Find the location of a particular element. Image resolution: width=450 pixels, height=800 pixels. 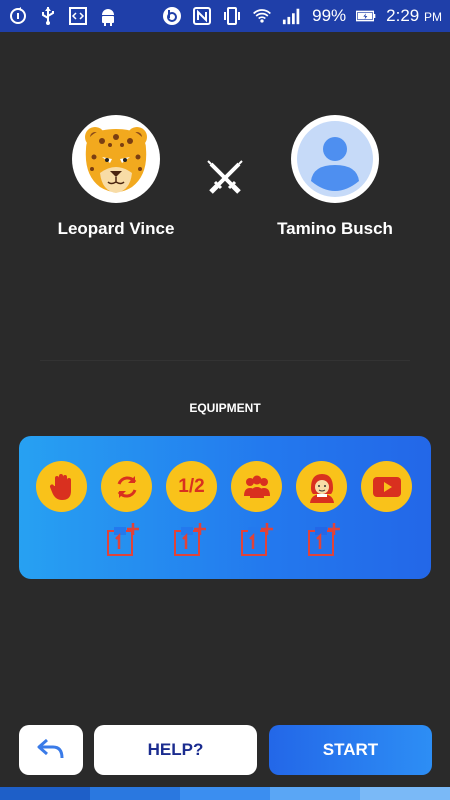

player-name-right: Tamino Busch is located at coordinates (335, 228).